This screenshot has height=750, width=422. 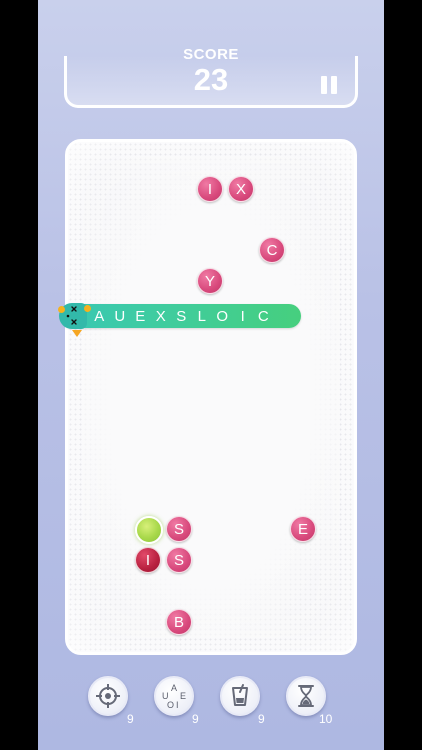 I want to click on letter-ball: Y, so click(x=210, y=281).